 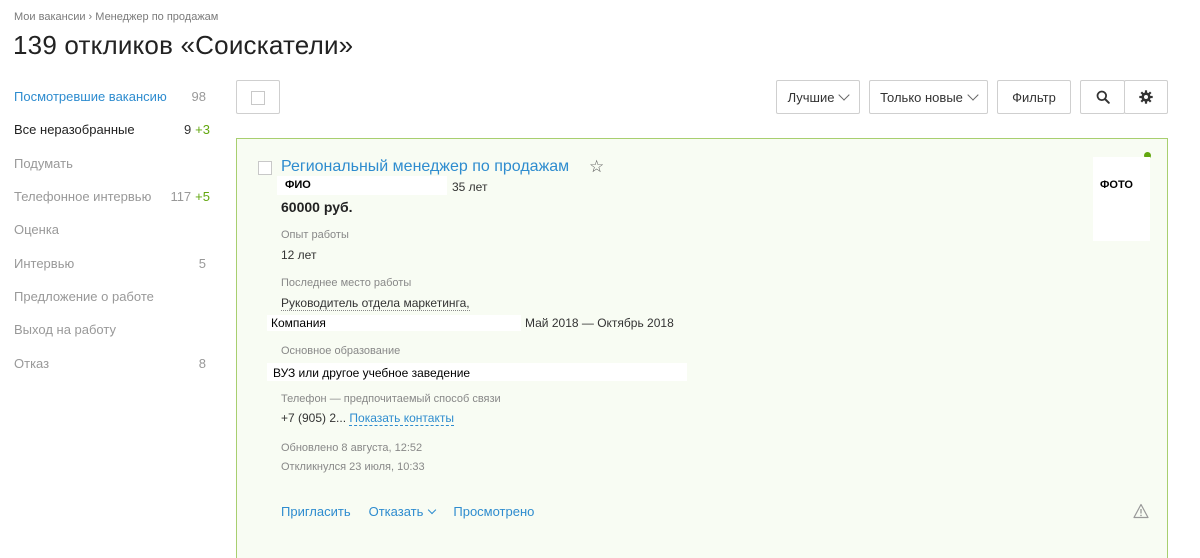 What do you see at coordinates (298, 323) in the screenshot?
I see `company-name: Компания` at bounding box center [298, 323].